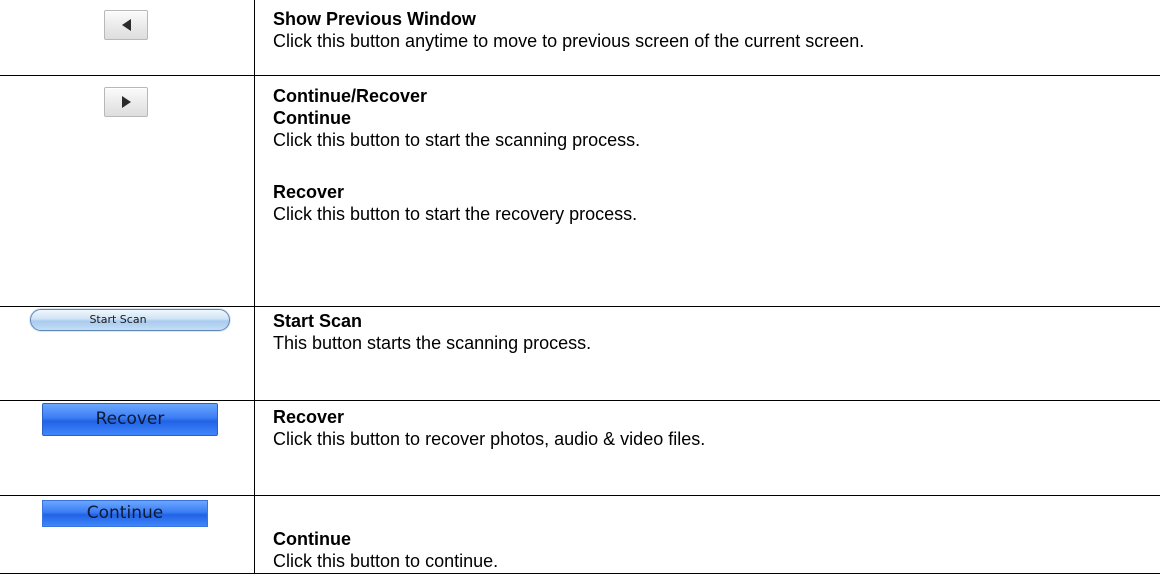 The image size is (1160, 578). I want to click on table-bottom-border, so click(580, 573).